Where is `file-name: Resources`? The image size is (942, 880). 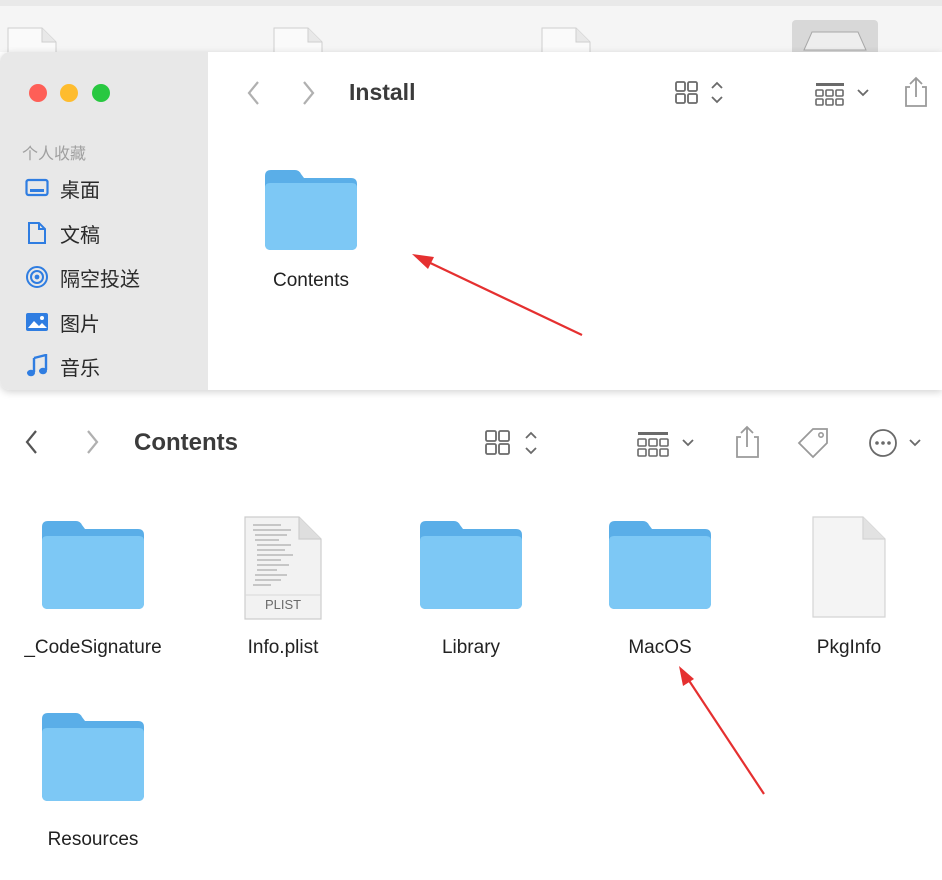
file-name: Resources is located at coordinates (93, 839).